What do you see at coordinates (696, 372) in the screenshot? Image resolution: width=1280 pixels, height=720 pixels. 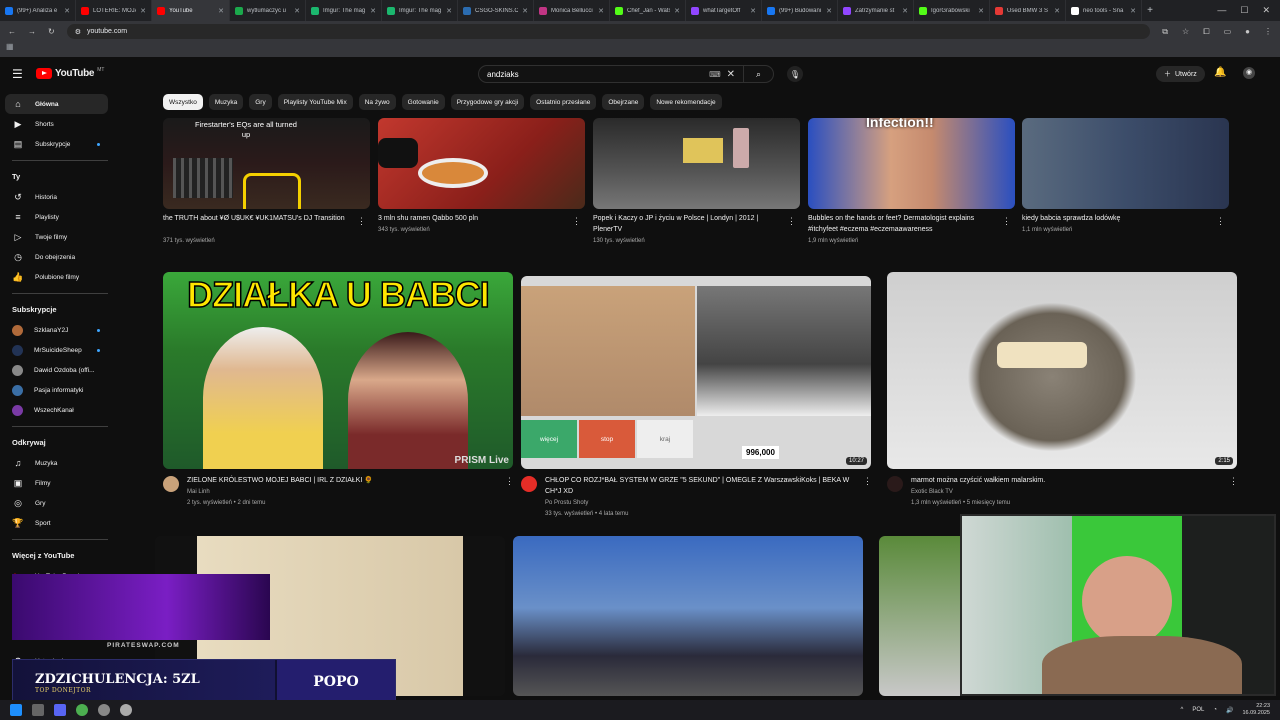 I see `video-thumbnail: więcej stop kraj 996,000 10:27` at bounding box center [696, 372].